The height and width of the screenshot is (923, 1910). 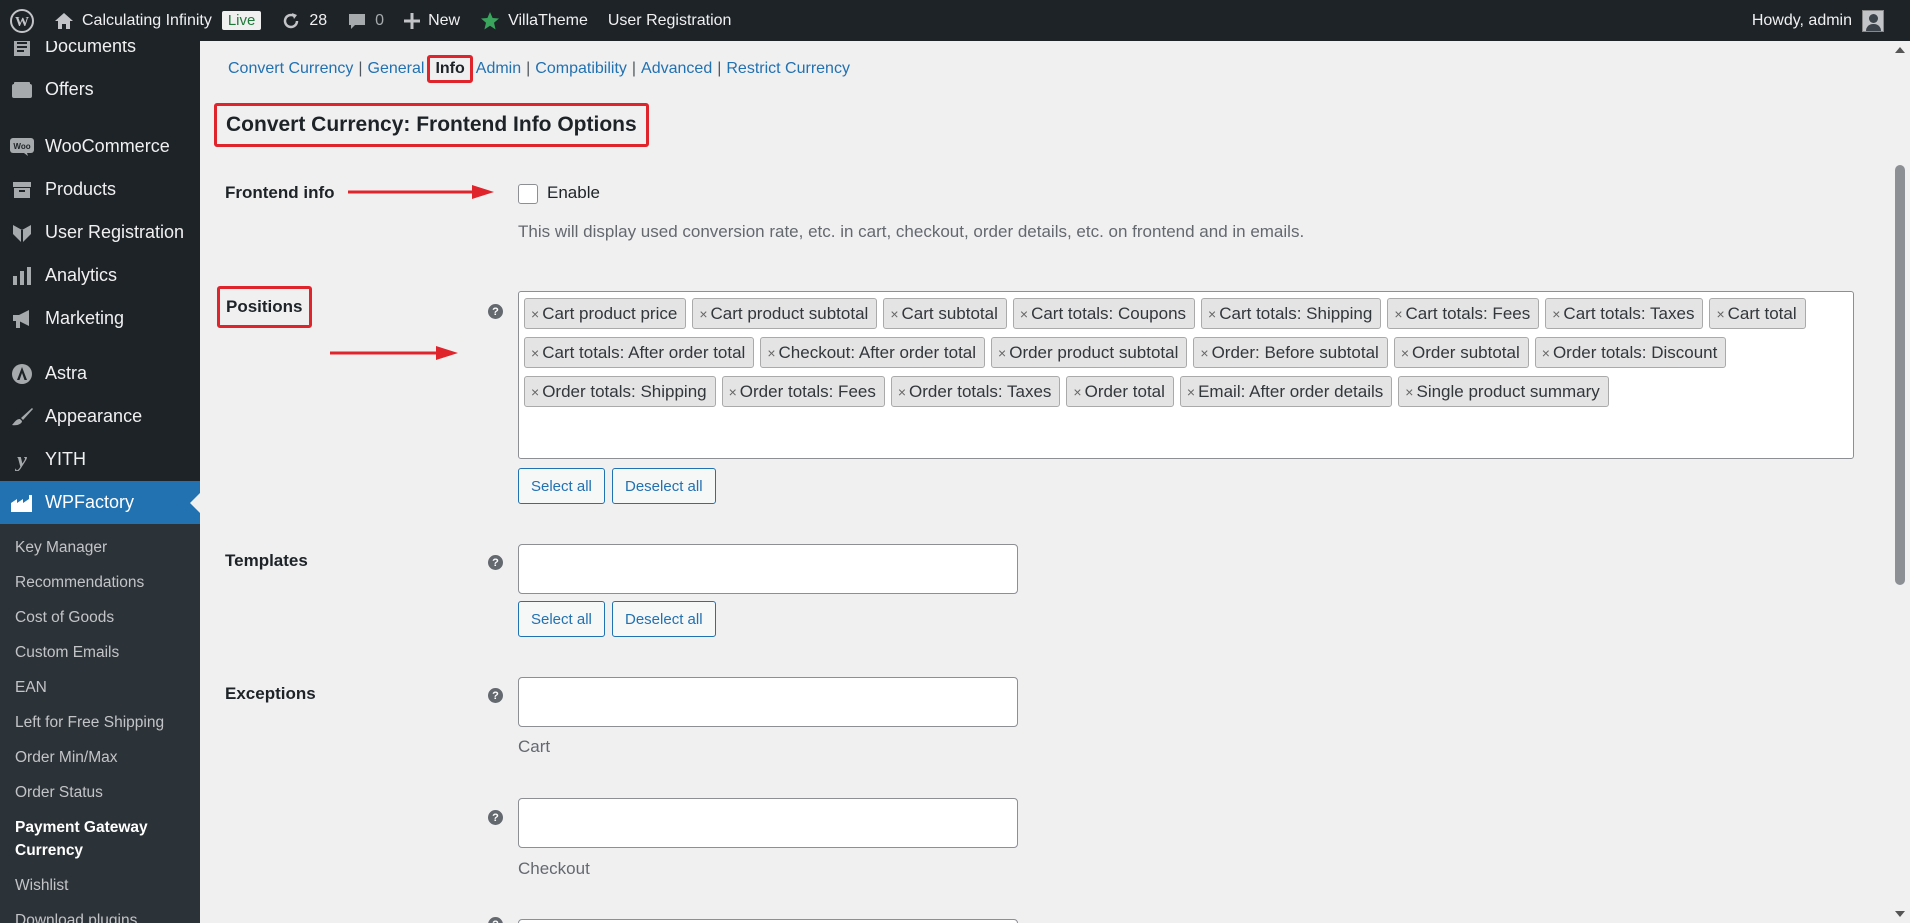 What do you see at coordinates (147, 20) in the screenshot?
I see `site-name: Calculating Infinity` at bounding box center [147, 20].